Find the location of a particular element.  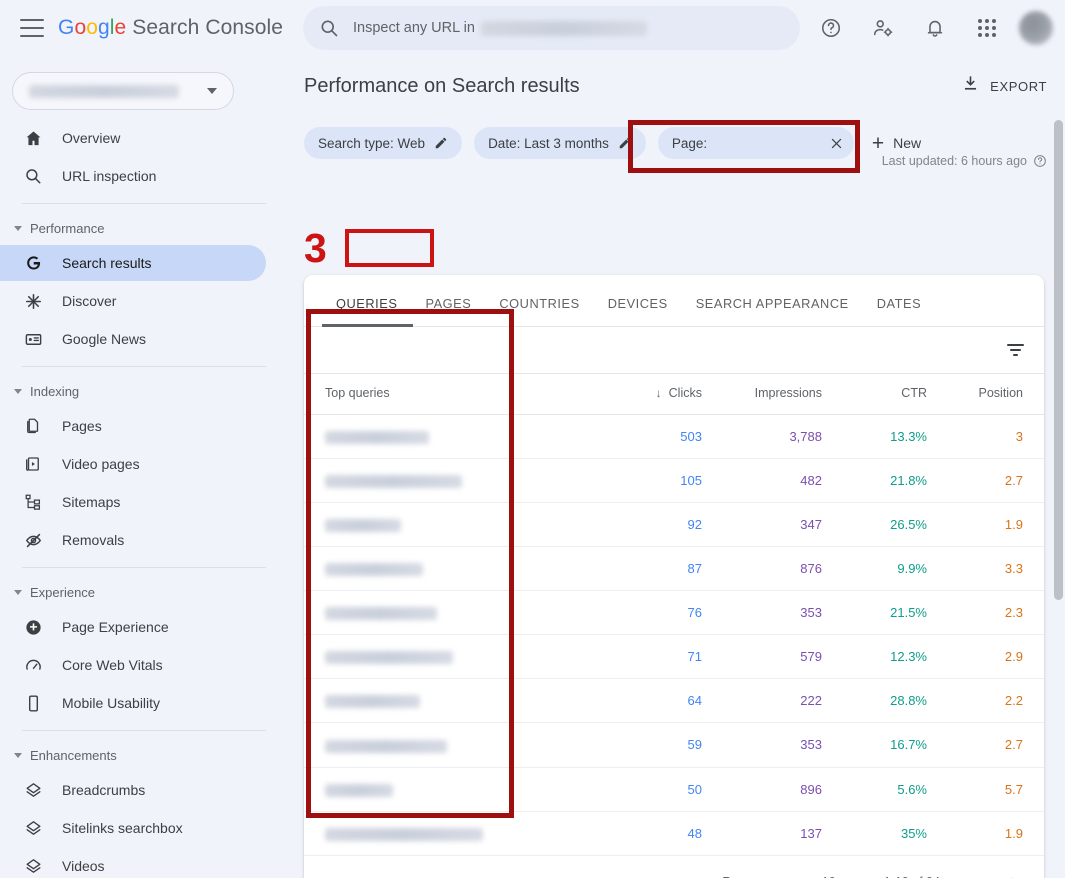

page-header: Performance on Search results EXPORT is located at coordinates (676, 86).